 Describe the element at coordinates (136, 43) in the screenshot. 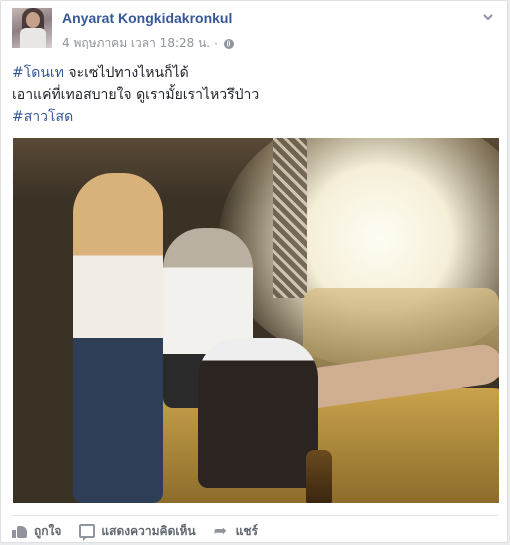

I see `post-timestamp: 4 พฤษภาคม เวลา 18:28 น.` at that location.